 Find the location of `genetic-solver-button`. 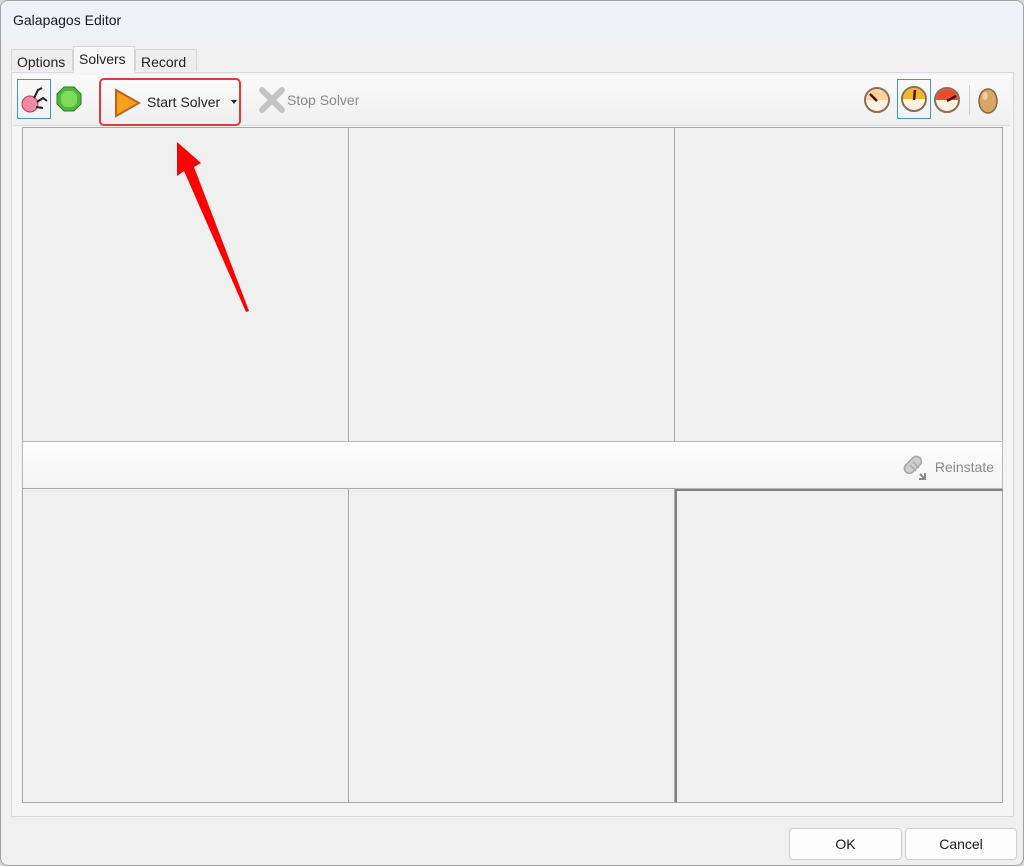

genetic-solver-button is located at coordinates (34, 99).